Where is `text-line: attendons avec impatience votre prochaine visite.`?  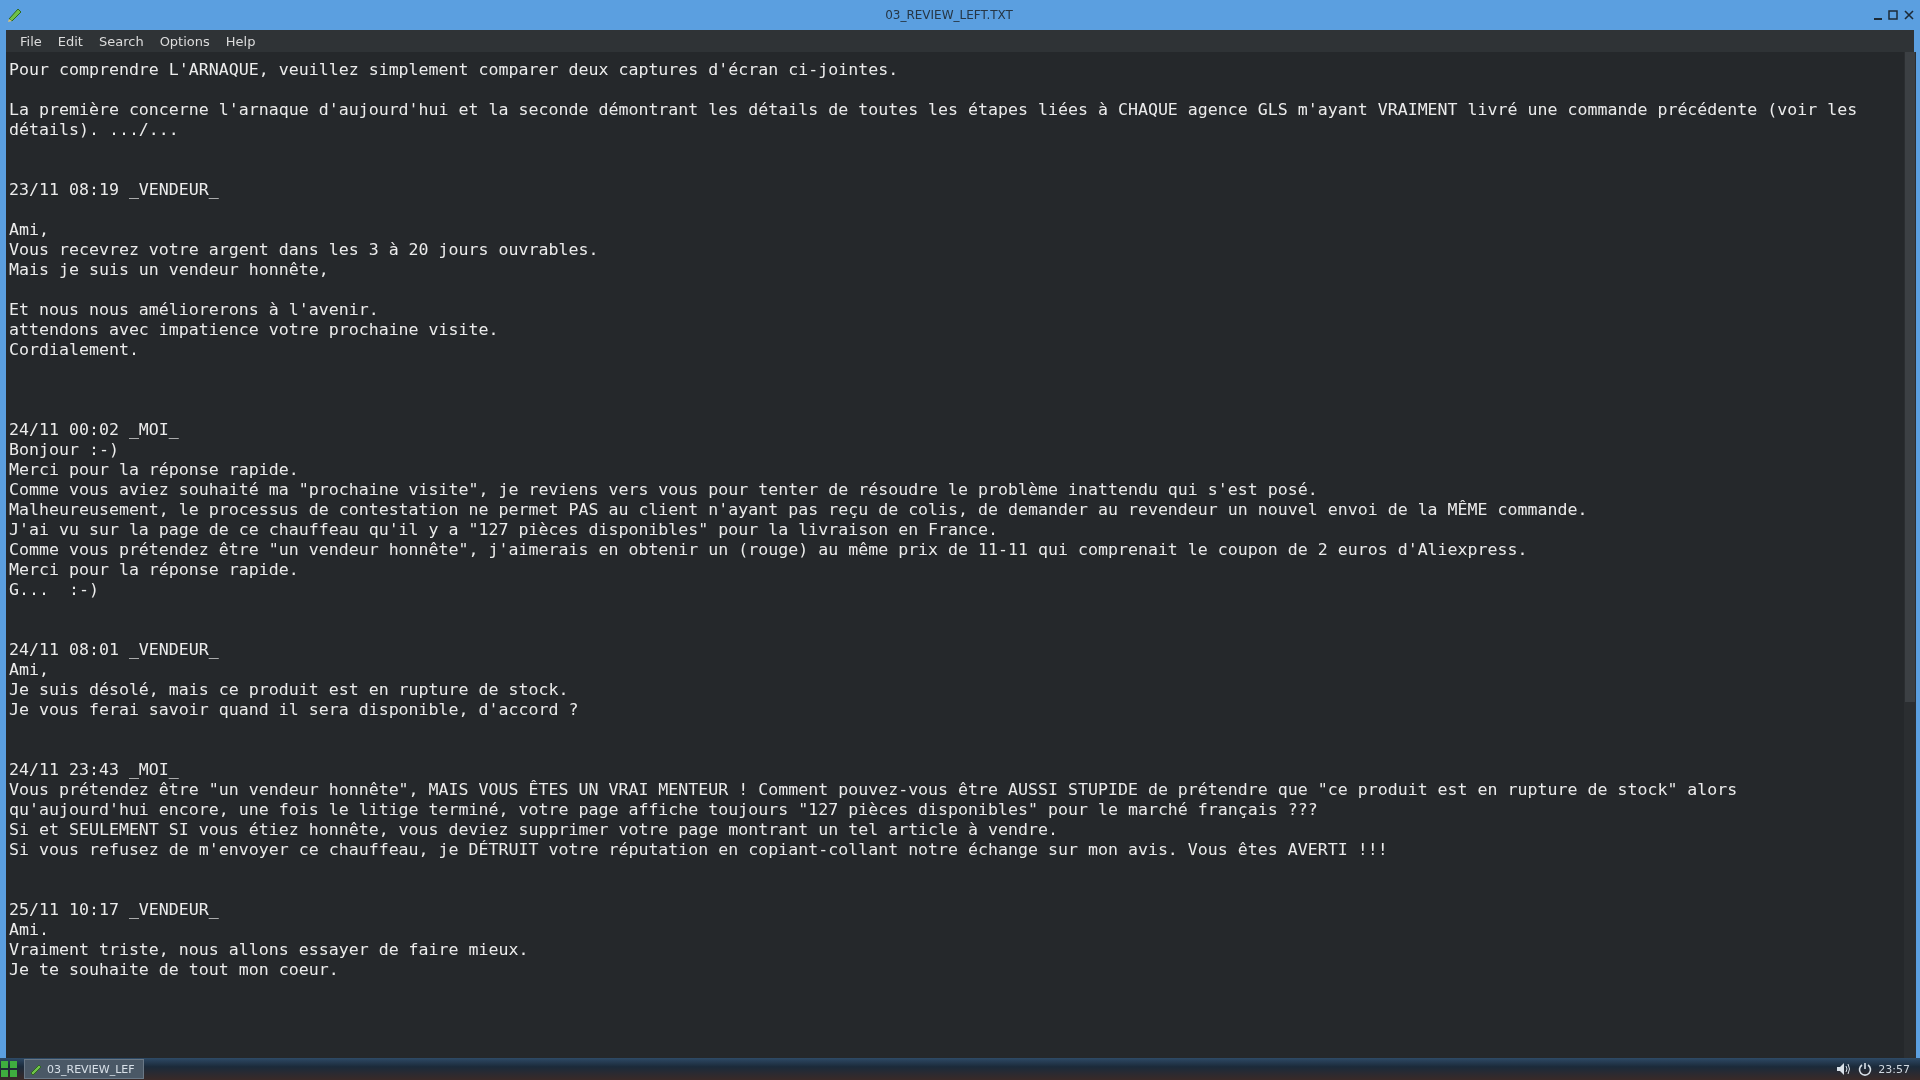 text-line: attendons avec impatience votre prochaine visite. is located at coordinates (254, 329).